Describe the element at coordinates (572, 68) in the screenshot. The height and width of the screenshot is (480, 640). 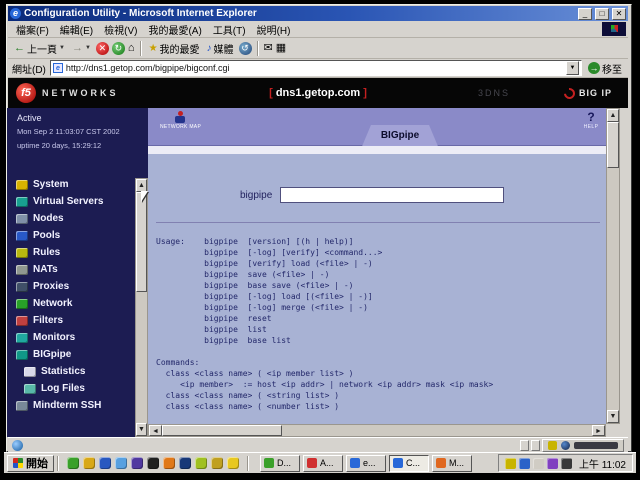
I see `address-dropdown-button: ▼` at that location.